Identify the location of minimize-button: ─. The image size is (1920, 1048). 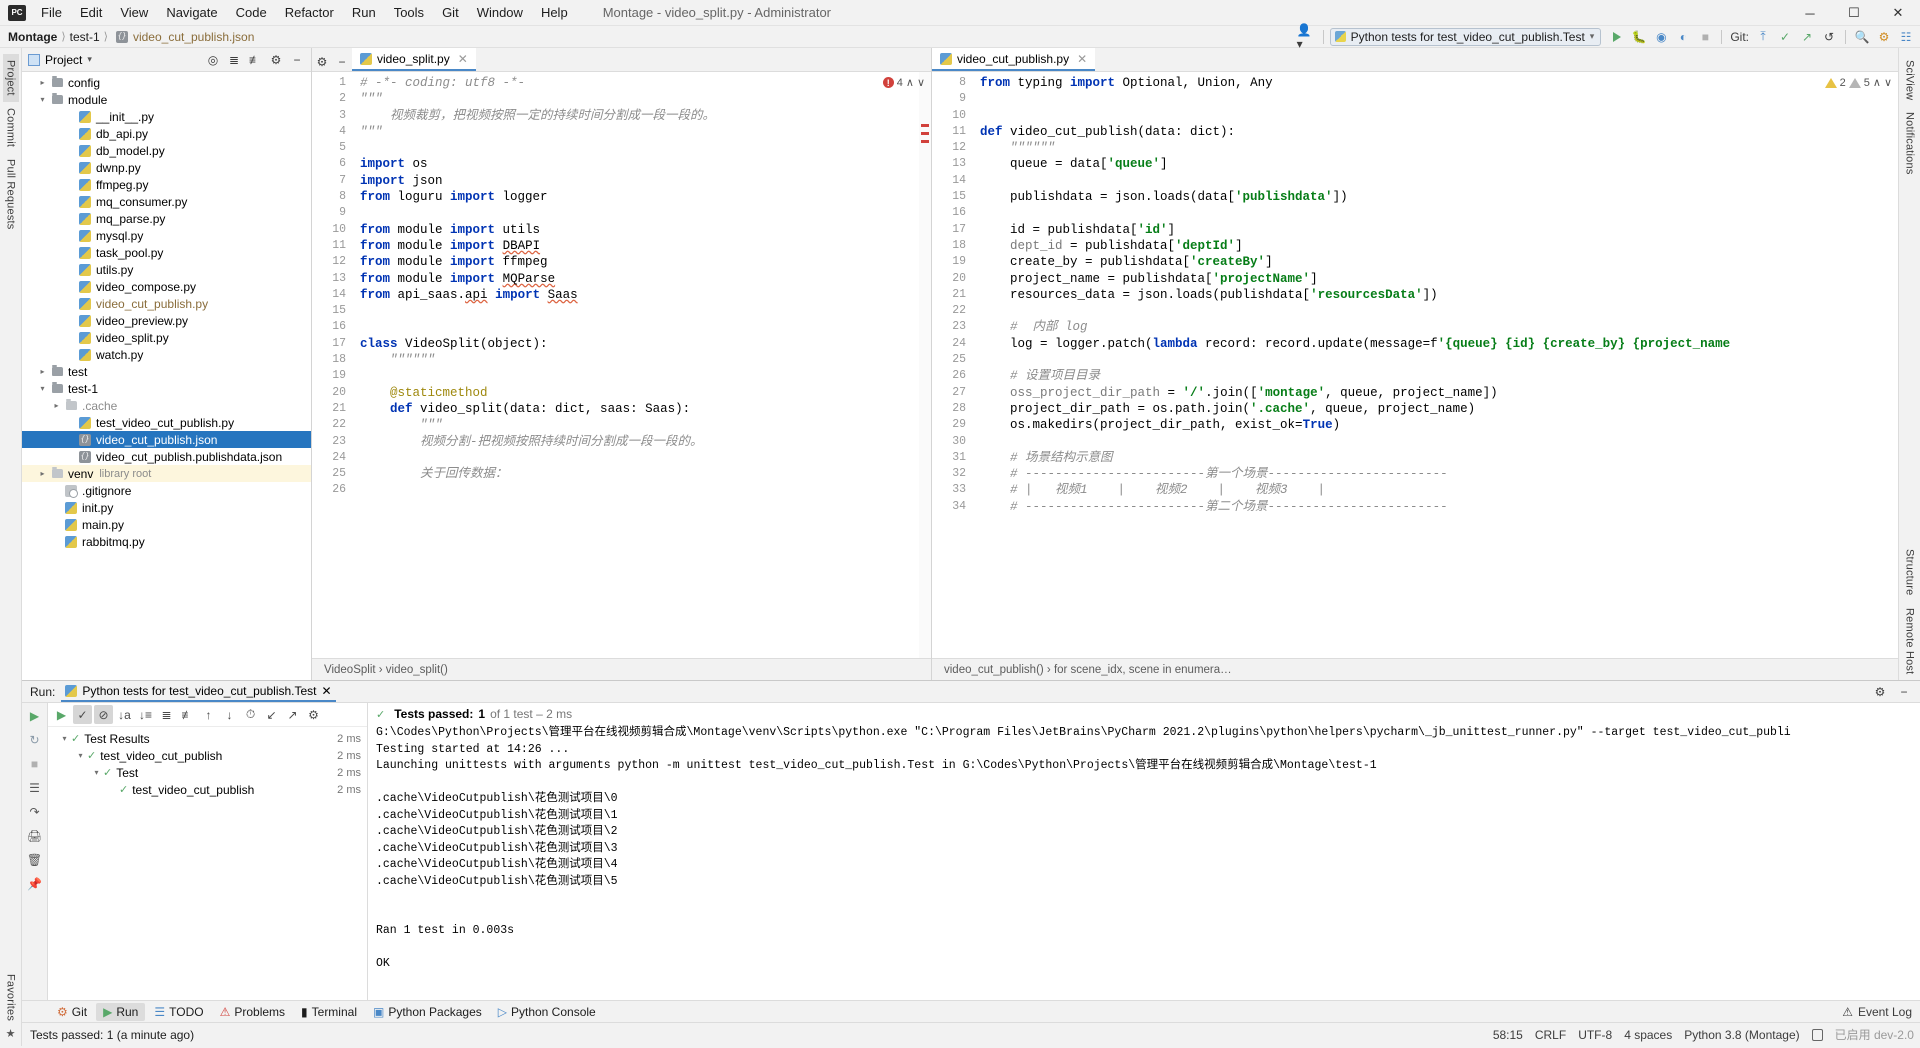
(1810, 13).